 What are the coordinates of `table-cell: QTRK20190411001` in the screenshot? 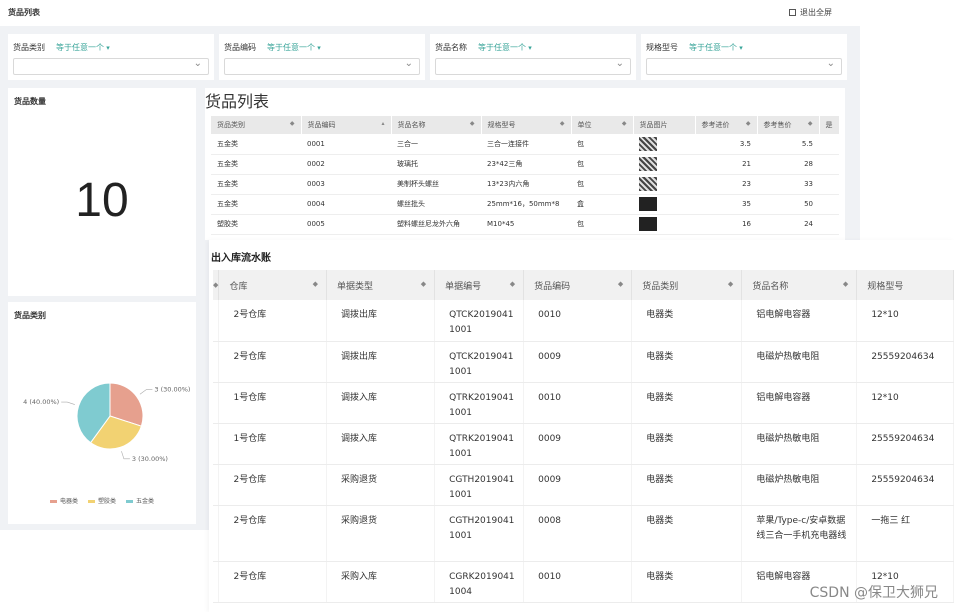 It's located at (479, 403).